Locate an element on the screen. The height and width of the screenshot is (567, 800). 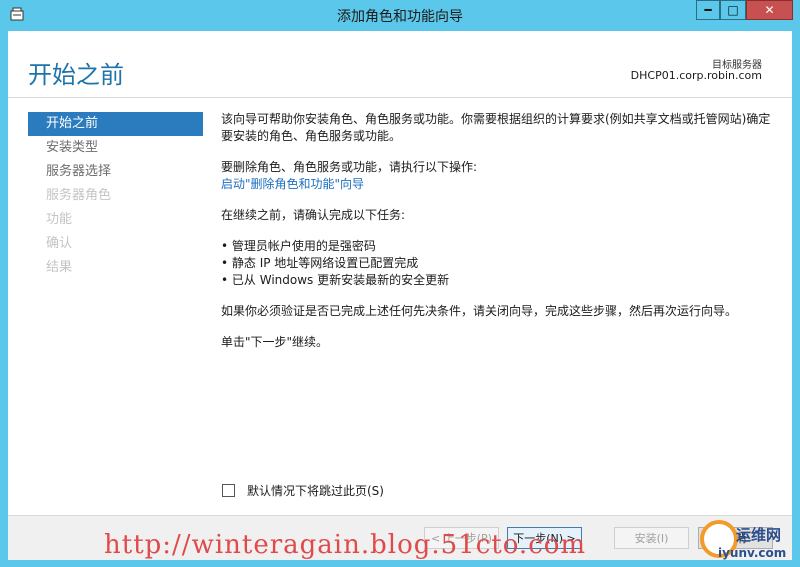
wizard-header: 开始之前 目标服务器 DHCP01.corp.robin.com is located at coordinates (400, 64).